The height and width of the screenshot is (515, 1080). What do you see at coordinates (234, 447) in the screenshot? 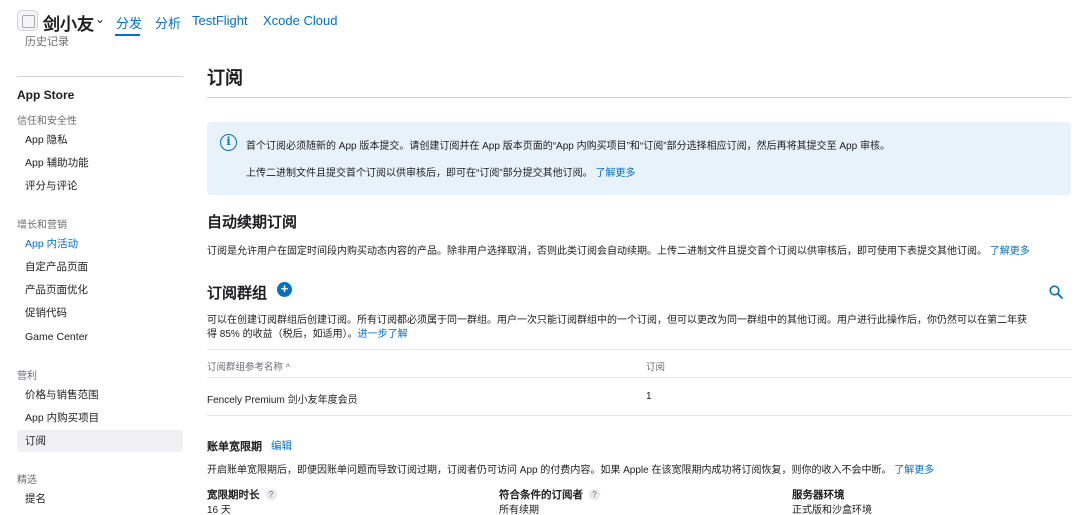
I see `billing-grace-period-title: 账单宽限期` at bounding box center [234, 447].